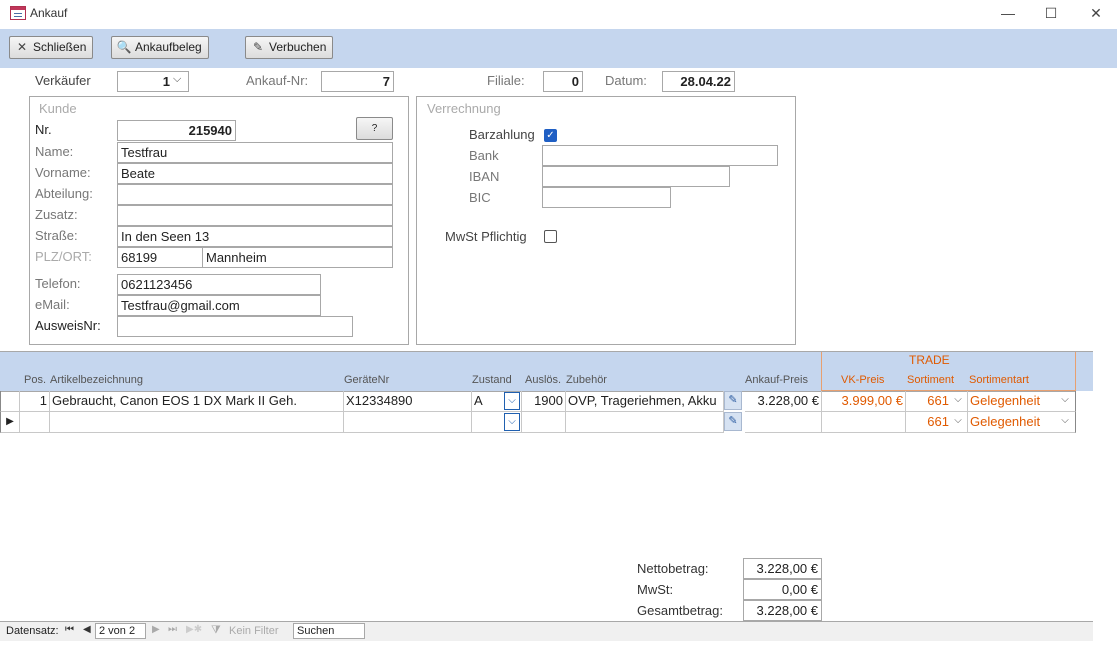 Image resolution: width=1117 pixels, height=649 pixels. What do you see at coordinates (63, 172) in the screenshot?
I see `firstname-label: Vorname:` at bounding box center [63, 172].